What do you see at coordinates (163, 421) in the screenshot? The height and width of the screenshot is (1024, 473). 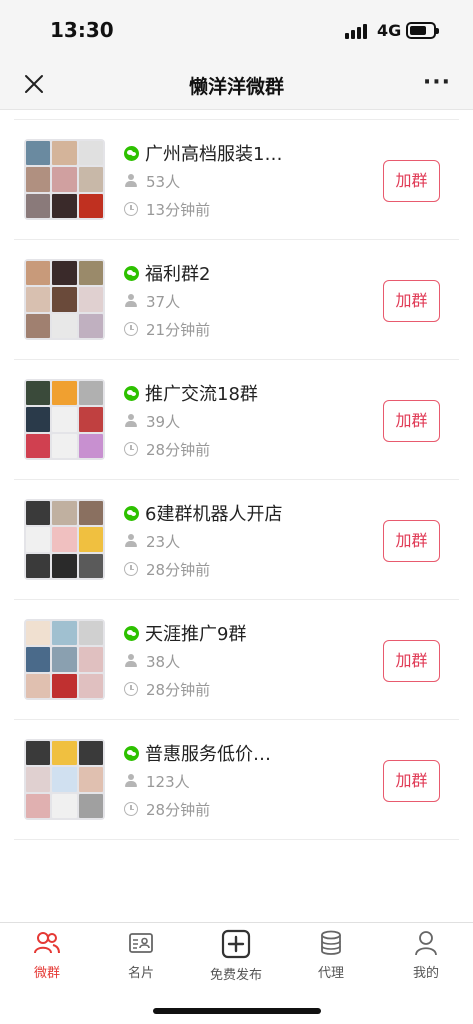 I see `member-count: 39人` at bounding box center [163, 421].